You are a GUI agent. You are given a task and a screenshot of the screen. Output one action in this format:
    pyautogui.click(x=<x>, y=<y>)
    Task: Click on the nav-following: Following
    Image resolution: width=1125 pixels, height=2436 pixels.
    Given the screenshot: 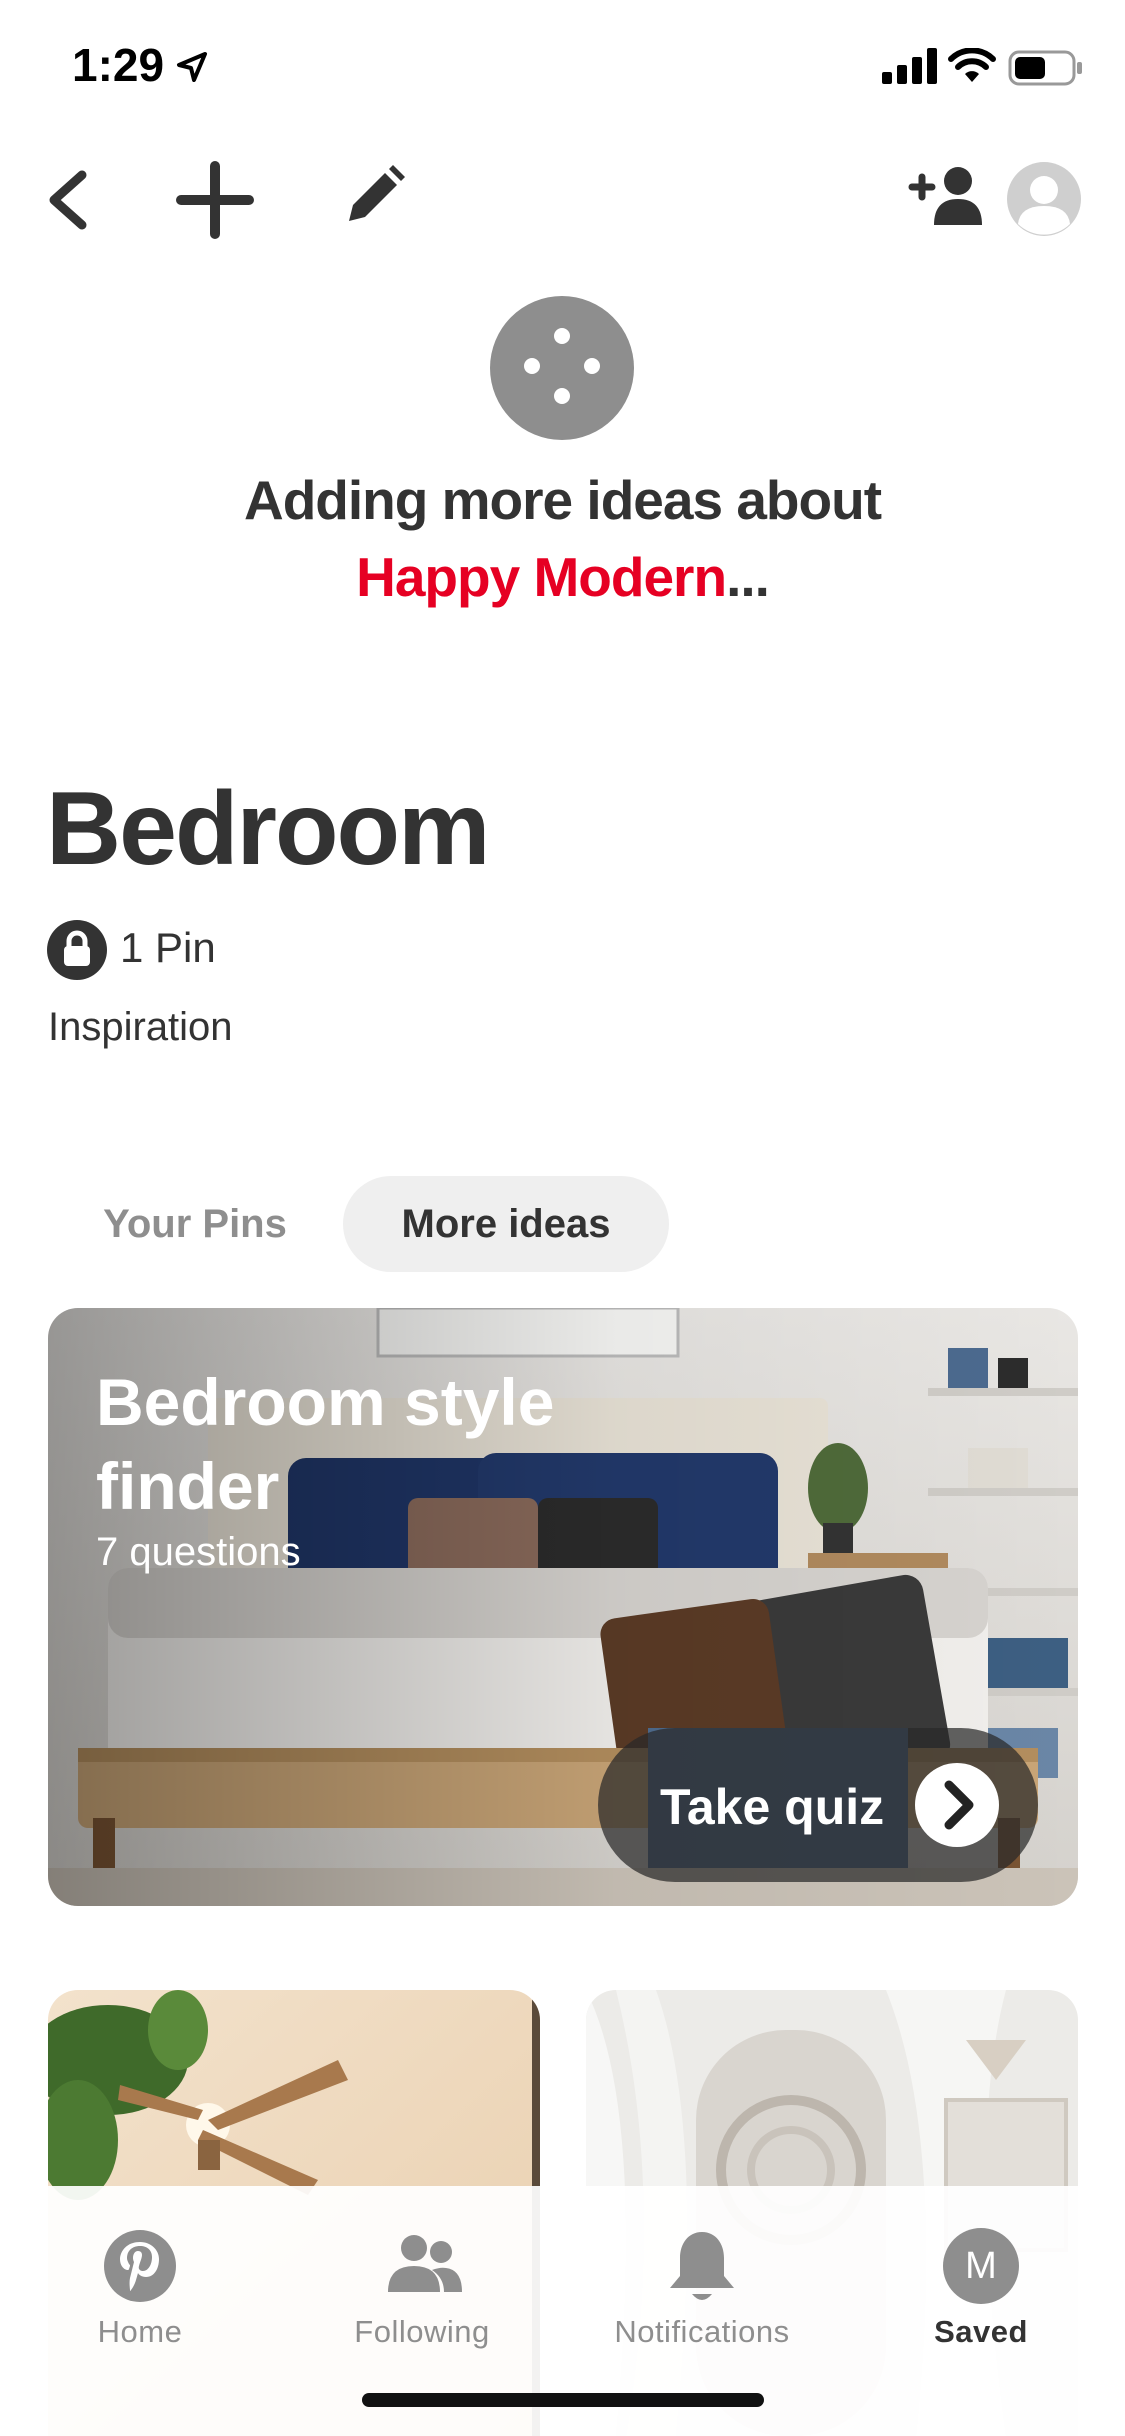 What is the action you would take?
    pyautogui.click(x=422, y=2281)
    